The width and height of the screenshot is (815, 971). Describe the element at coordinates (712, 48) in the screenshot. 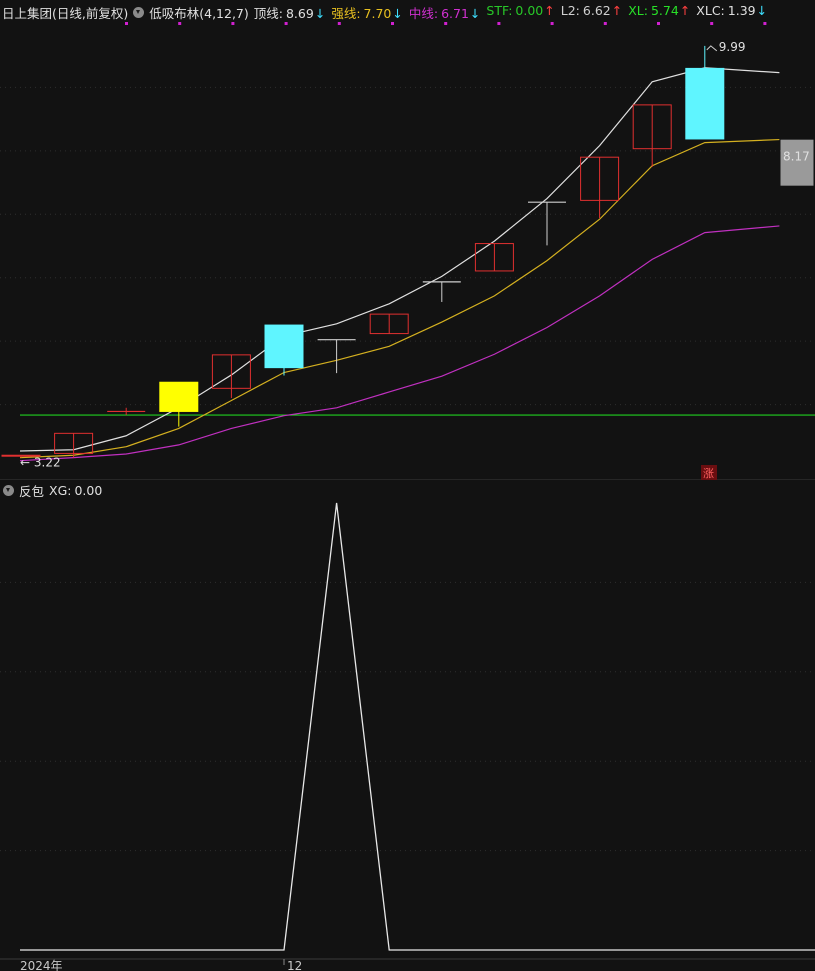

I see `high-pointer-icon` at that location.